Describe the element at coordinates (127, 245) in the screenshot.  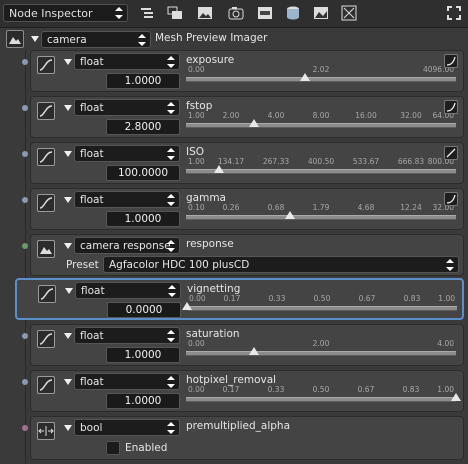
I see `response-type-dropdown: camera response` at that location.